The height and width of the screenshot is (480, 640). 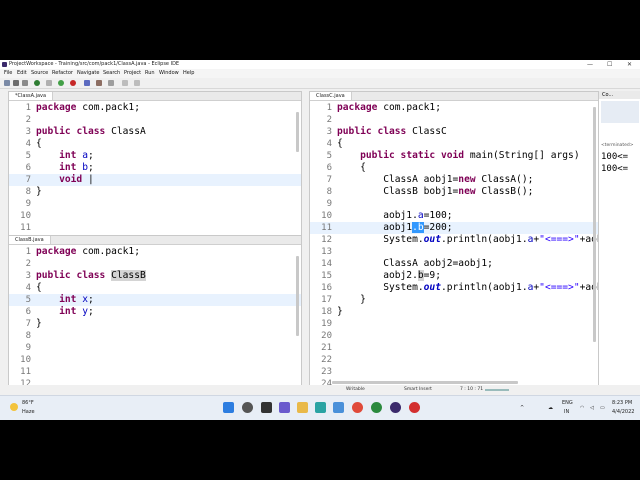 I want to click on volume-icon: ◁, so click(x=592, y=408).